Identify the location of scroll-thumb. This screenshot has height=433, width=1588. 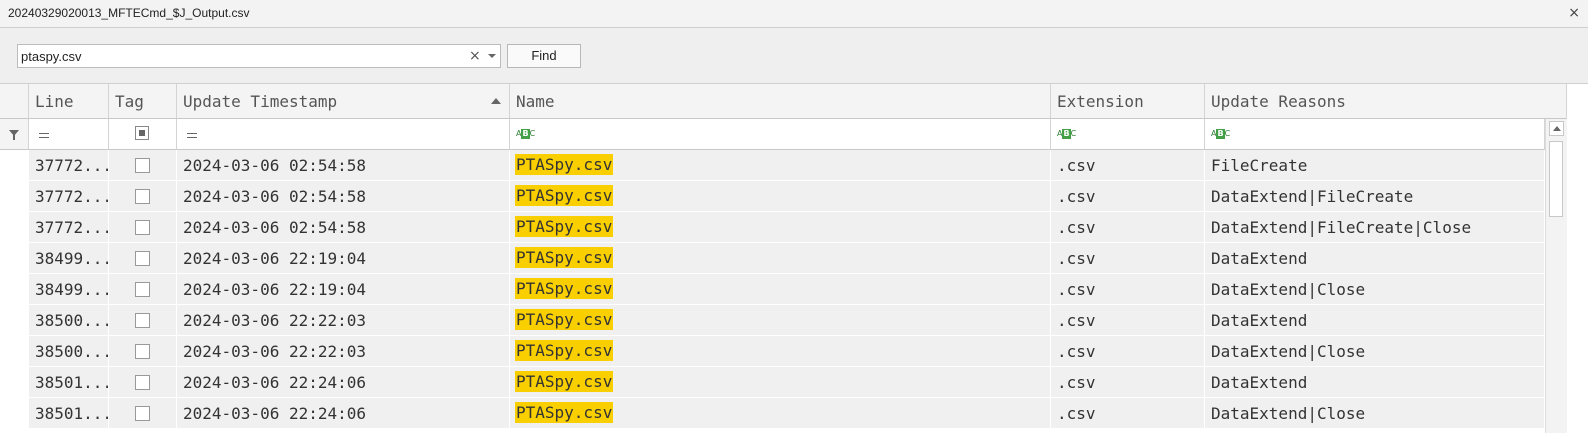
(1556, 179).